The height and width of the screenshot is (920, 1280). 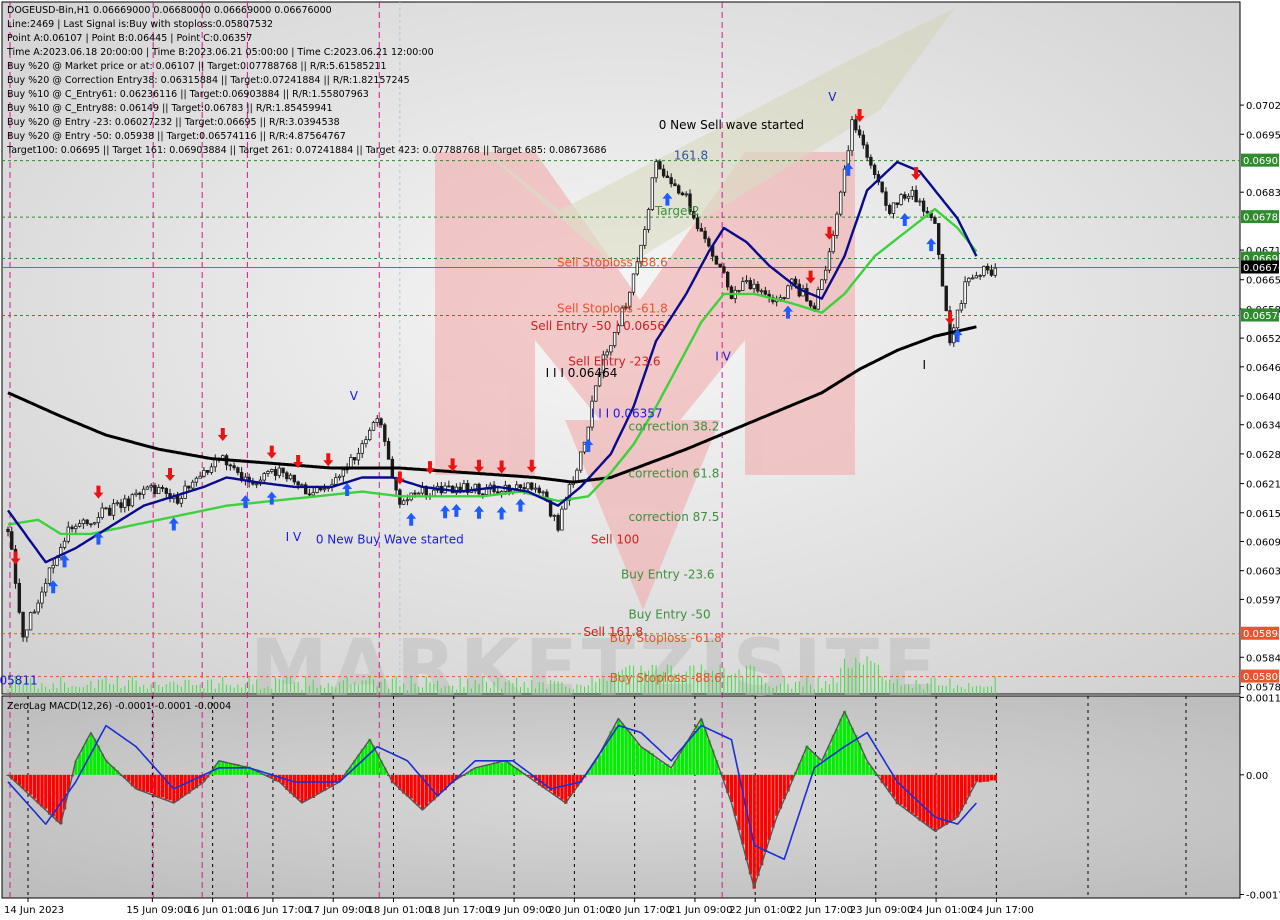 I want to click on x-tick-label: 16 Jun 01:00, so click(x=219, y=910).